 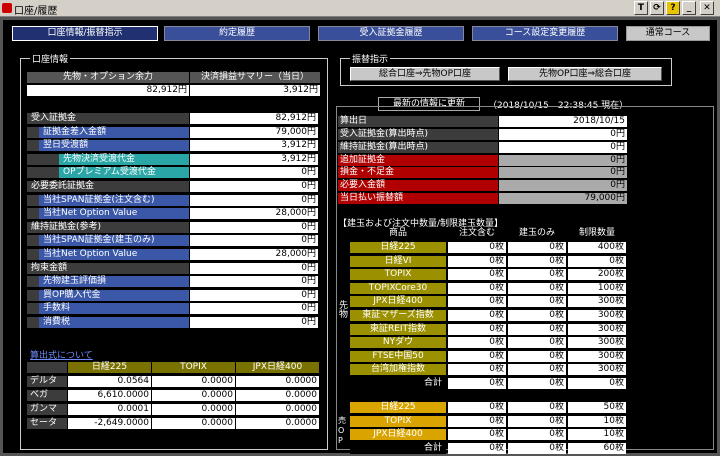 I want to click on account-info-title: 口座情報, so click(x=50, y=58).